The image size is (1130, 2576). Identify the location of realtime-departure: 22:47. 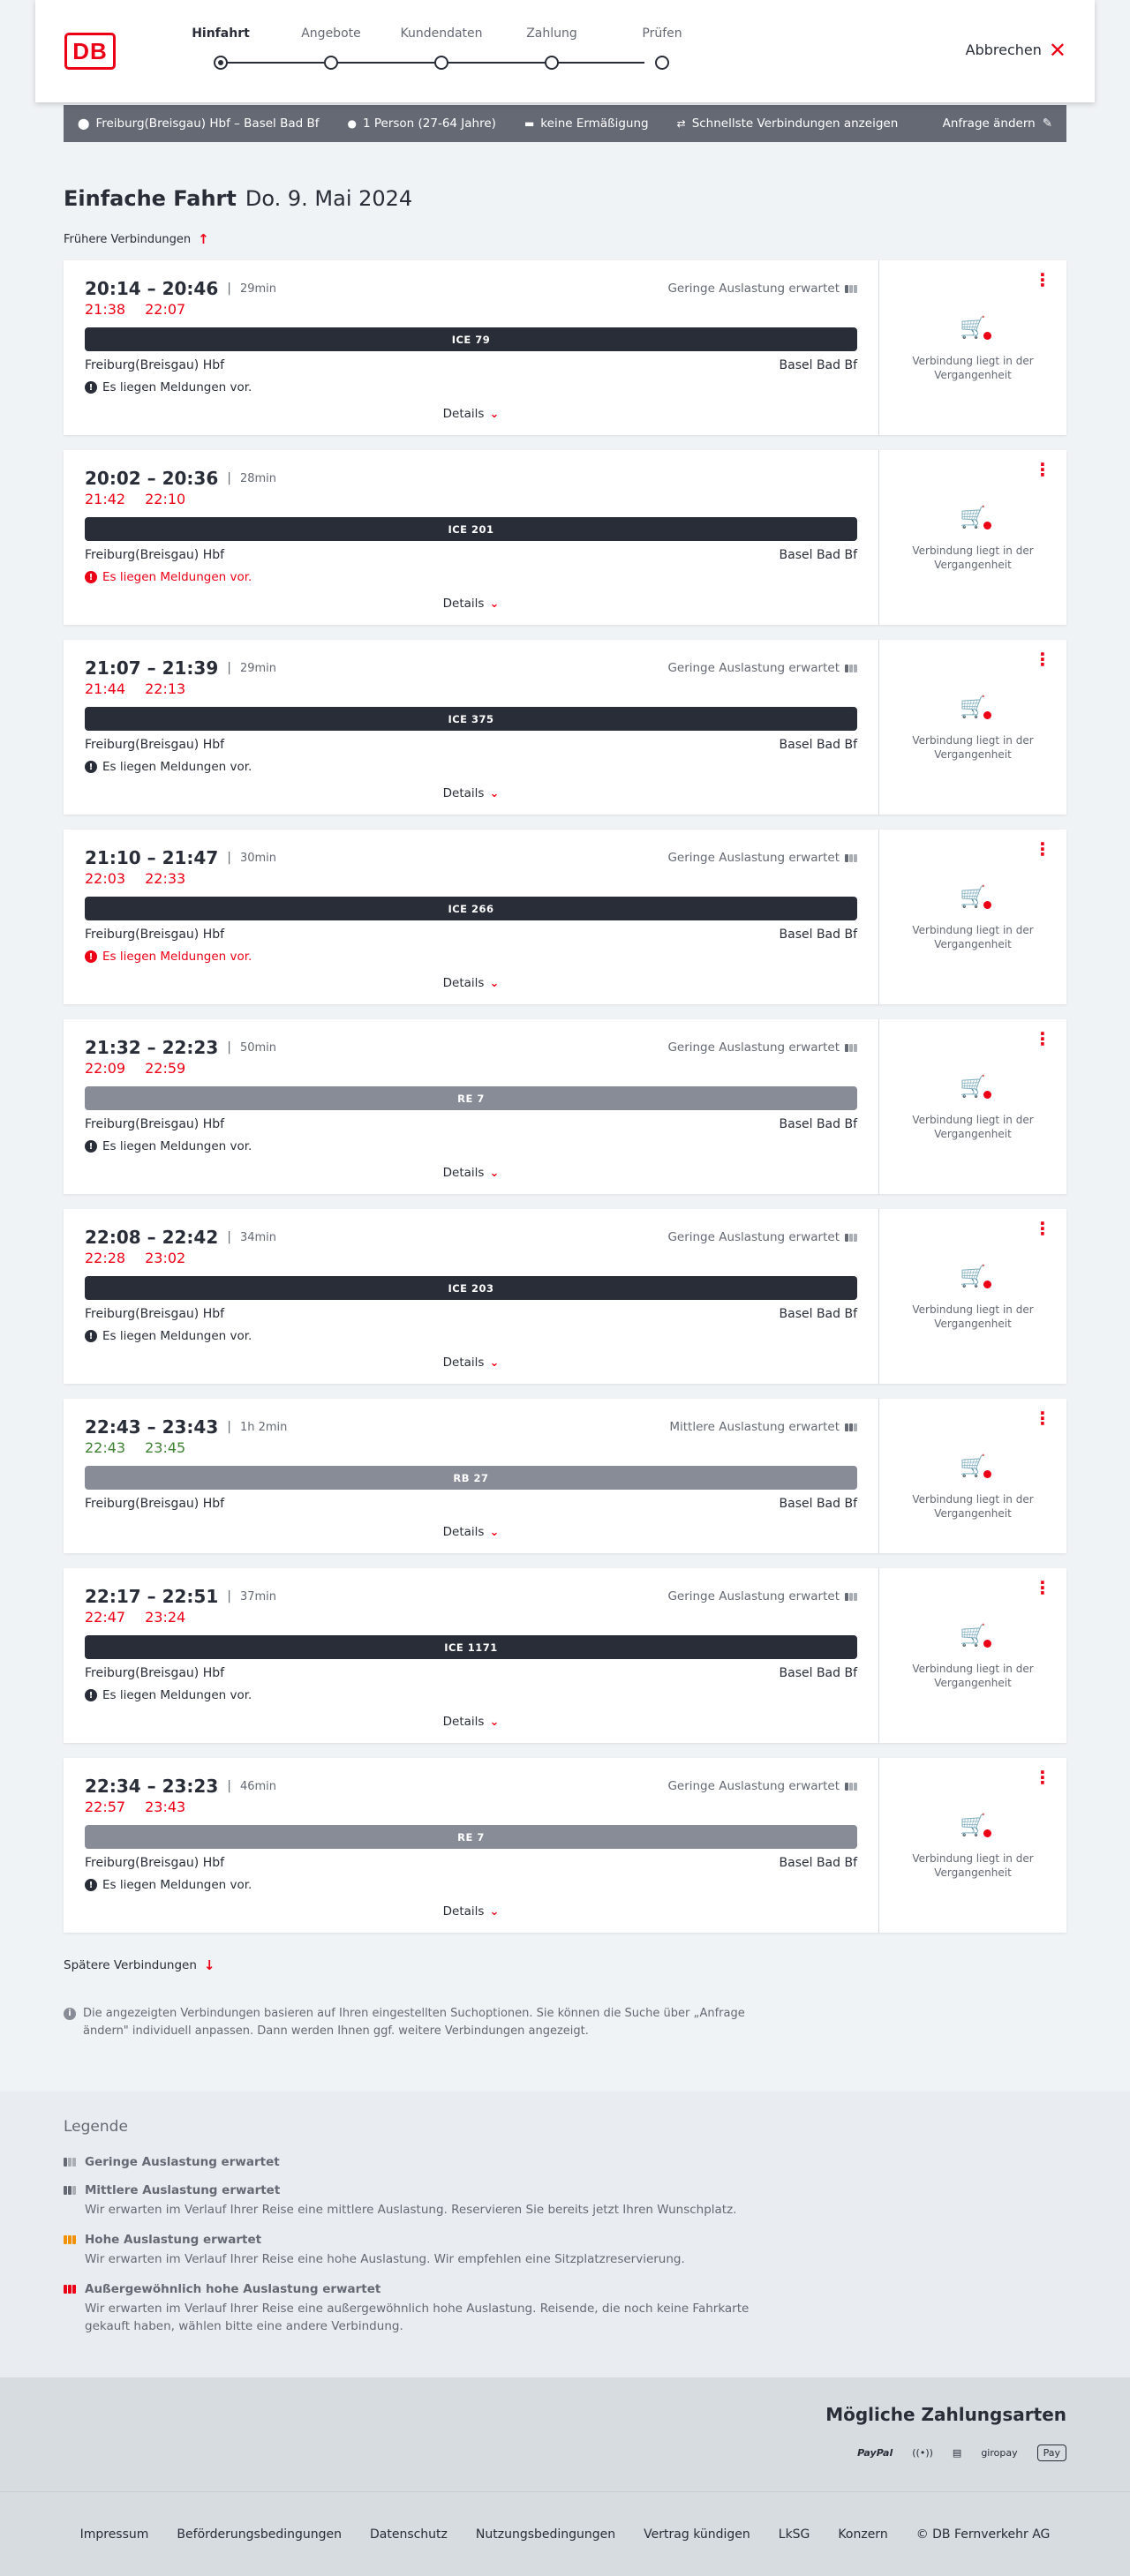
(105, 1617).